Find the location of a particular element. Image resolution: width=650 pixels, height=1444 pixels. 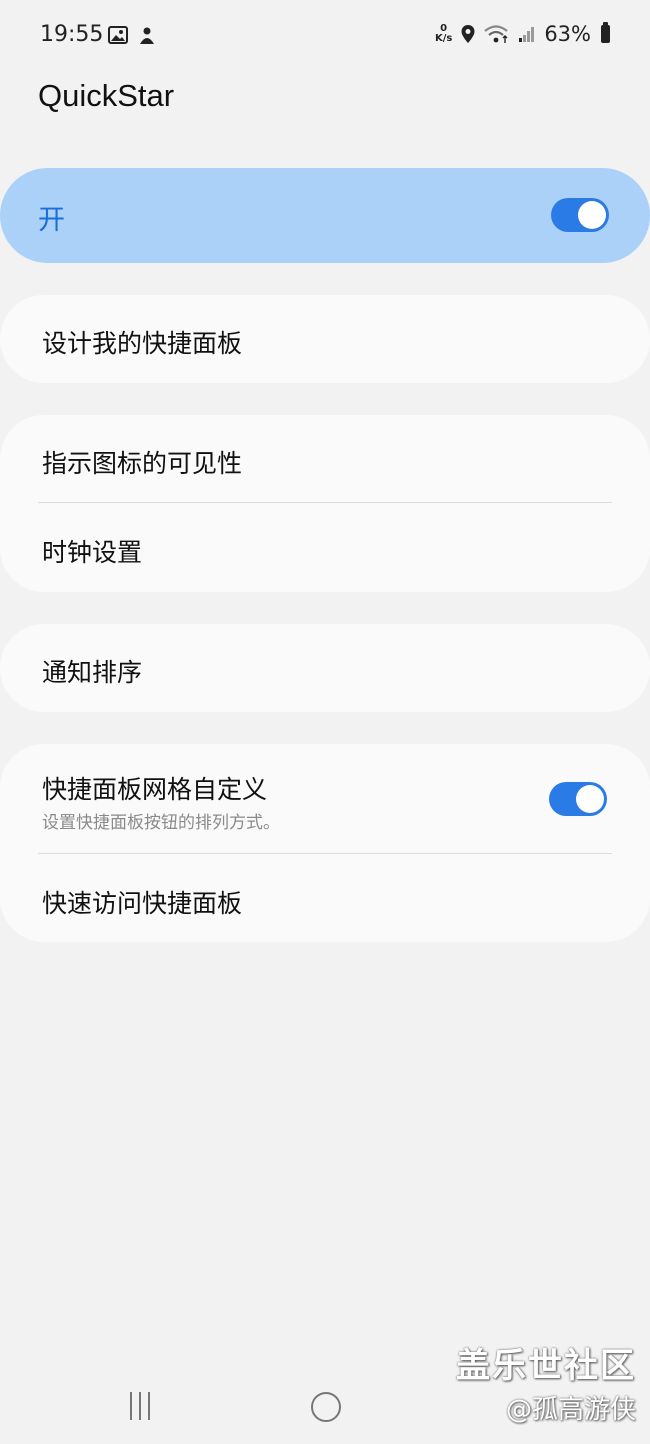

battery-percent: 63% is located at coordinates (567, 34).